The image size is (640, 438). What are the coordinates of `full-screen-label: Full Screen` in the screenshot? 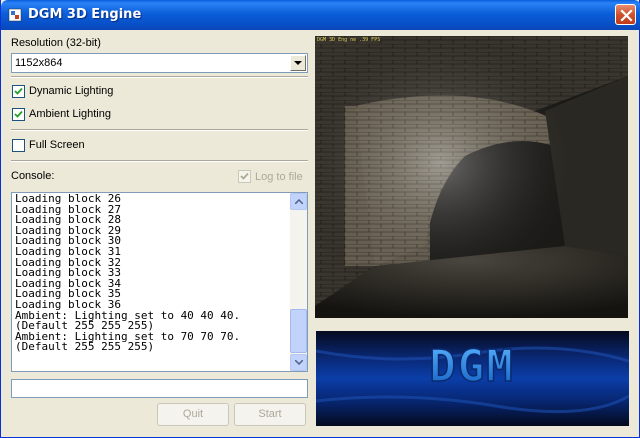 It's located at (57, 145).